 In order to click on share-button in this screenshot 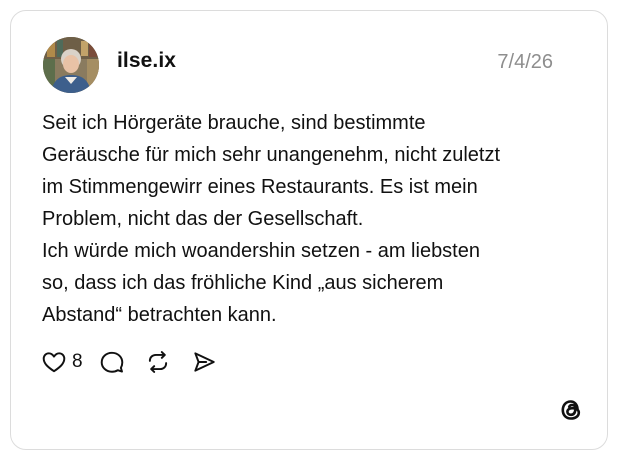, I will do `click(204, 362)`.